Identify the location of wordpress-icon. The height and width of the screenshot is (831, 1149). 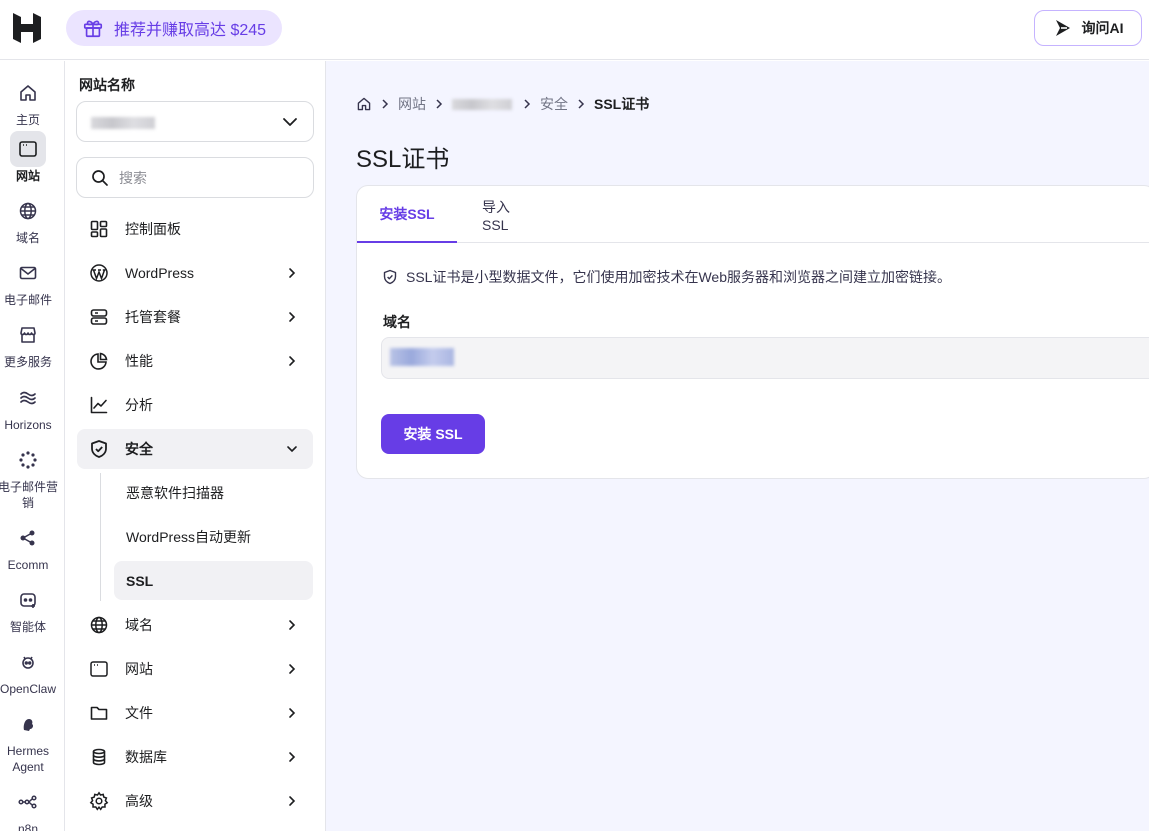
(99, 273).